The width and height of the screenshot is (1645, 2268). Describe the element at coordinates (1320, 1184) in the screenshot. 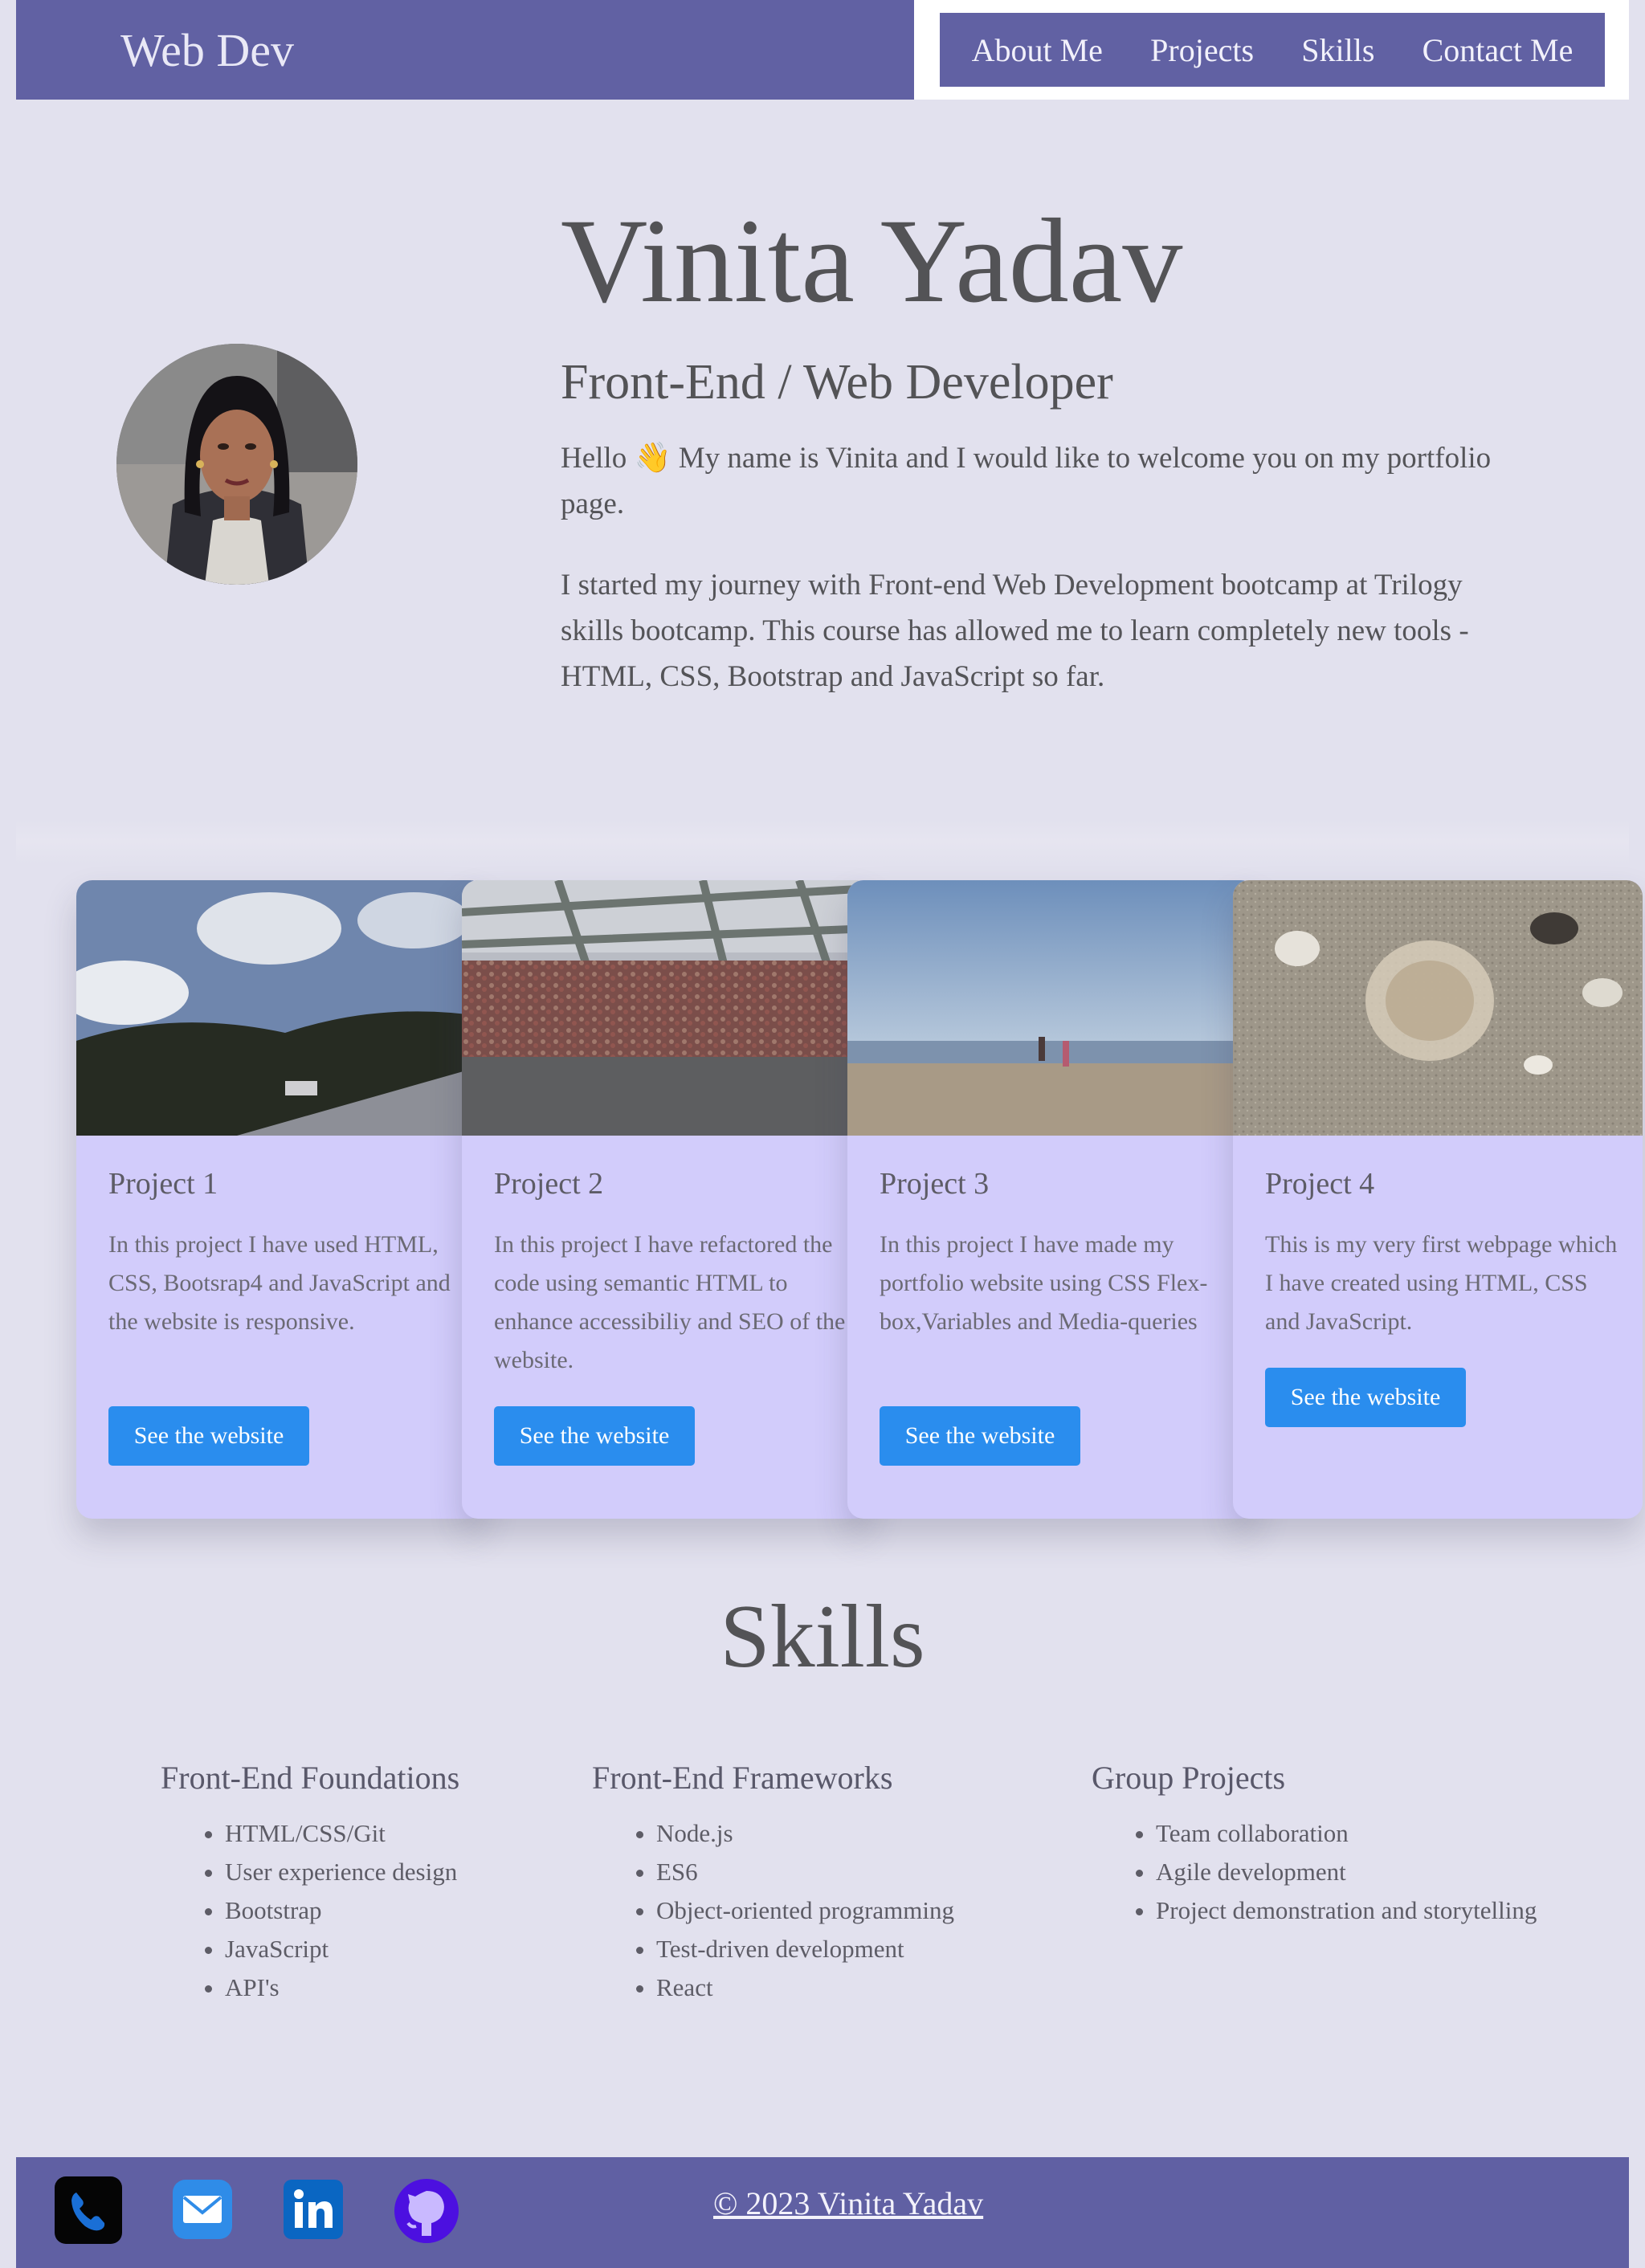

I see `project-title: Project 4` at that location.